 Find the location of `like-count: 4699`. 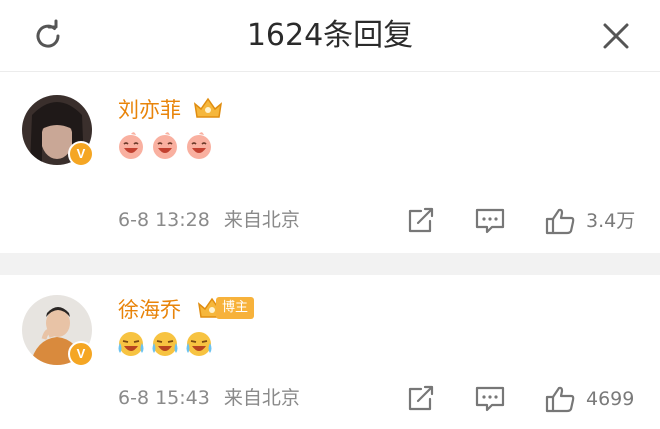

like-count: 4699 is located at coordinates (610, 399).